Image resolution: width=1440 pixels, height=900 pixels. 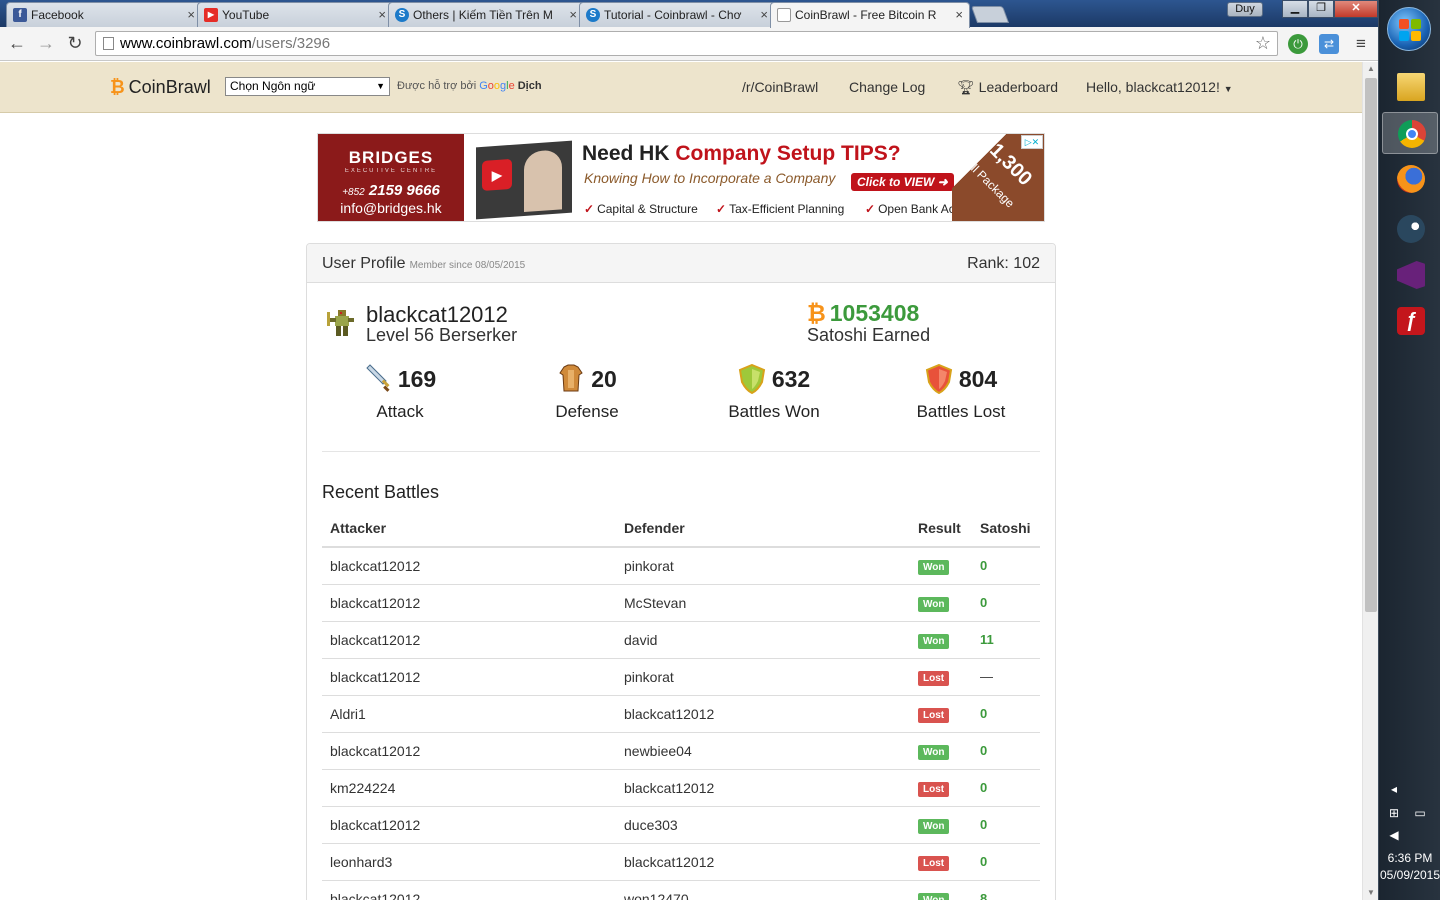 I want to click on youtube-icon: ▶, so click(x=211, y=15).